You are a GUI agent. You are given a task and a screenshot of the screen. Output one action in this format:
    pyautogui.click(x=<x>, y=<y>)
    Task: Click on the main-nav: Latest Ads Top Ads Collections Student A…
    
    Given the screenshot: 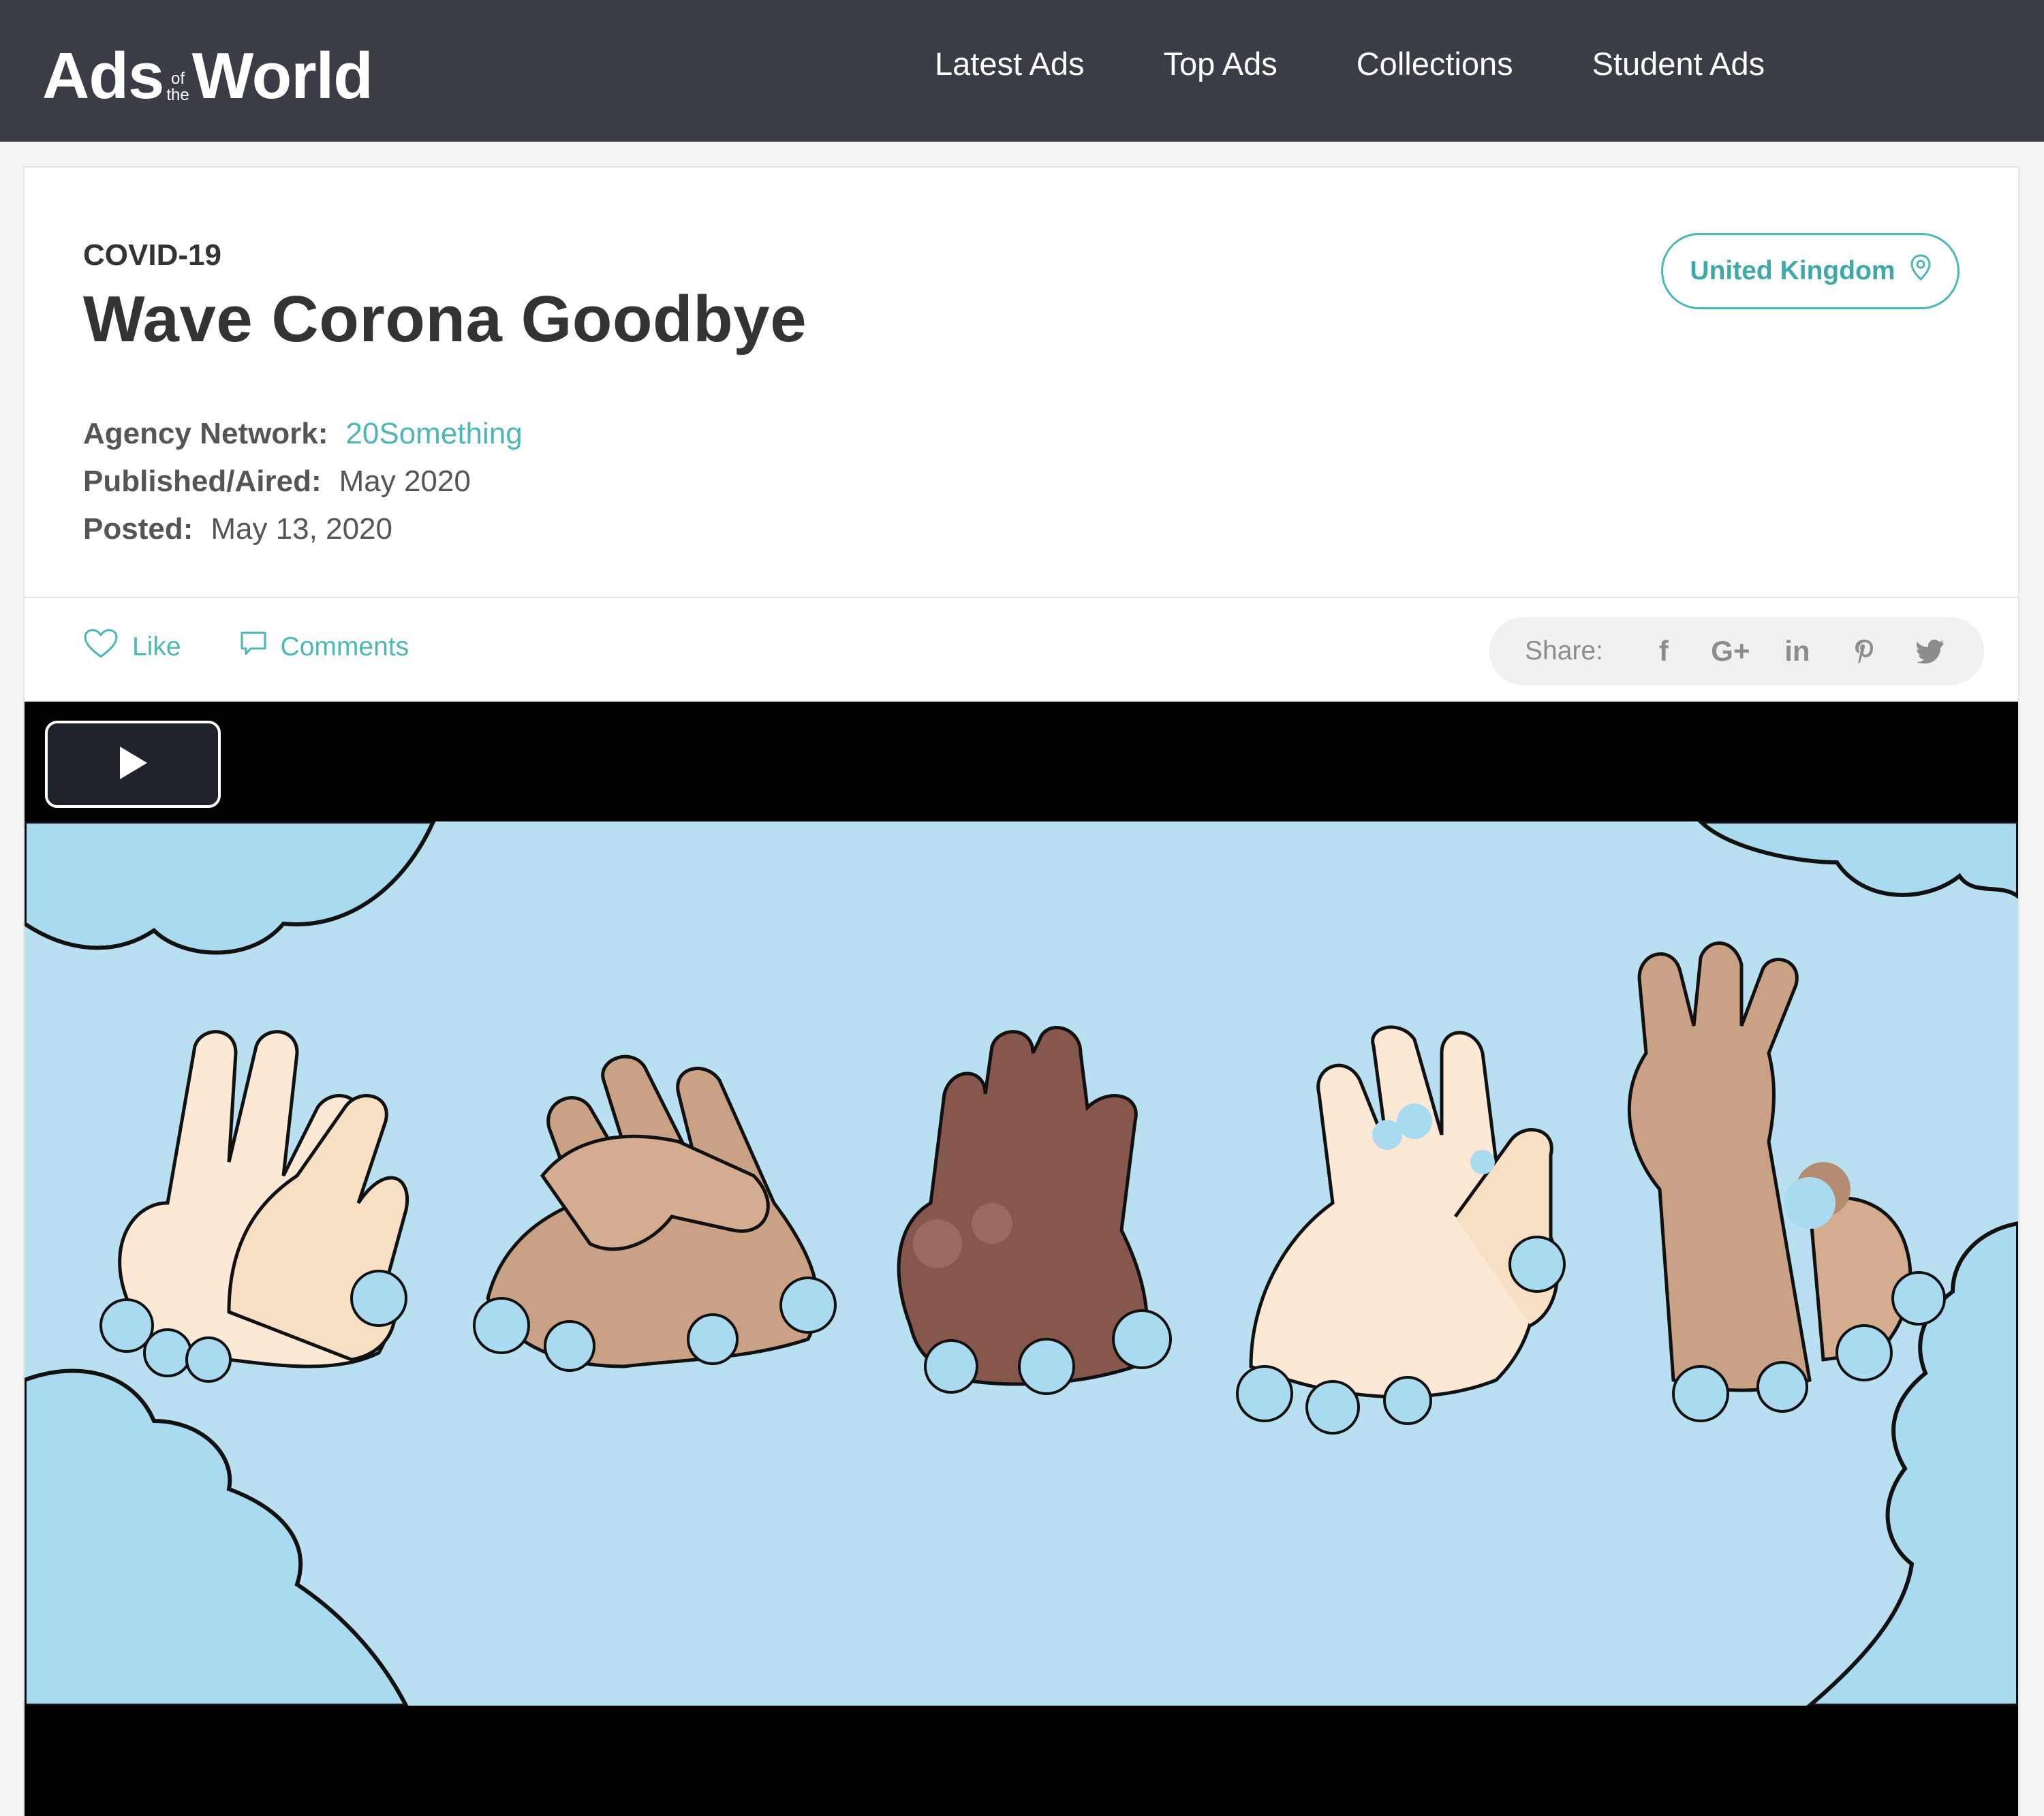 What is the action you would take?
    pyautogui.click(x=1350, y=64)
    